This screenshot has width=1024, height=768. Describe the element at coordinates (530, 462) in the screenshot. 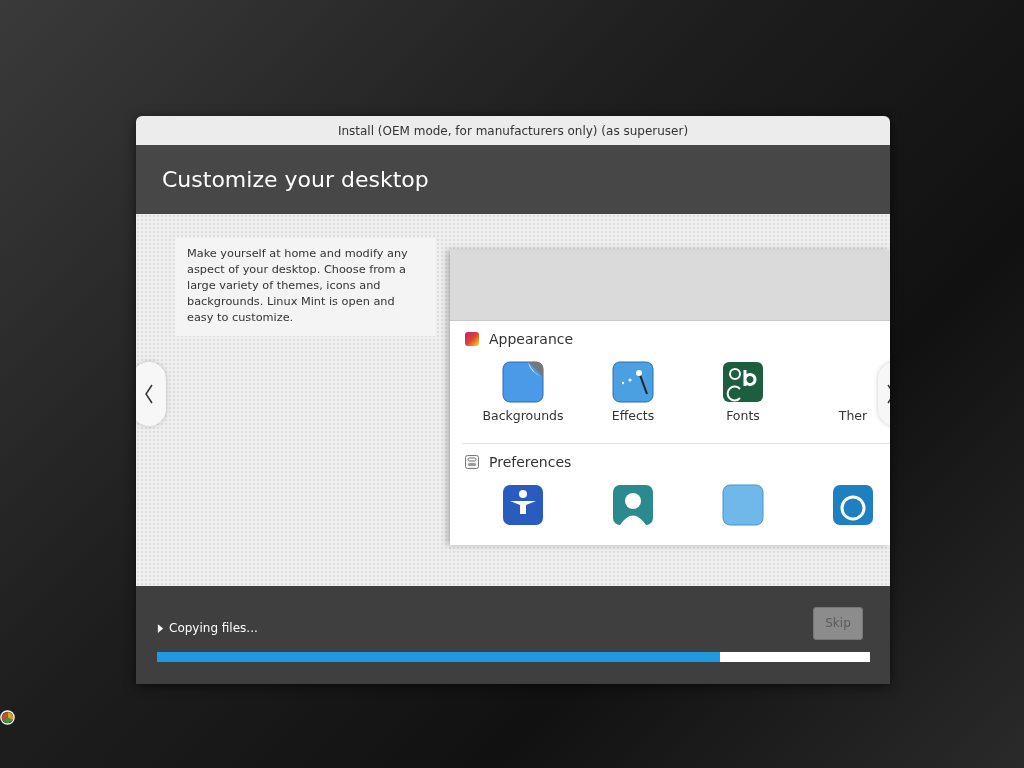

I see `section-title: Preferences` at that location.